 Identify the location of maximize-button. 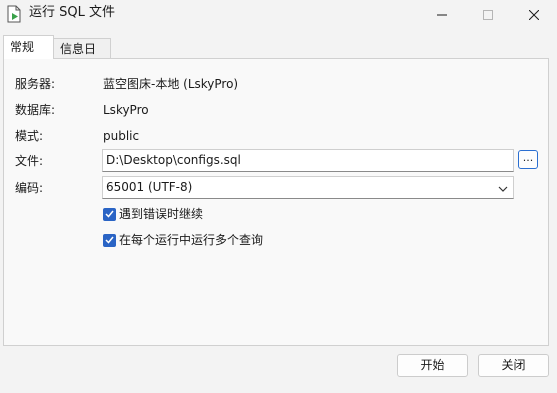
(488, 15).